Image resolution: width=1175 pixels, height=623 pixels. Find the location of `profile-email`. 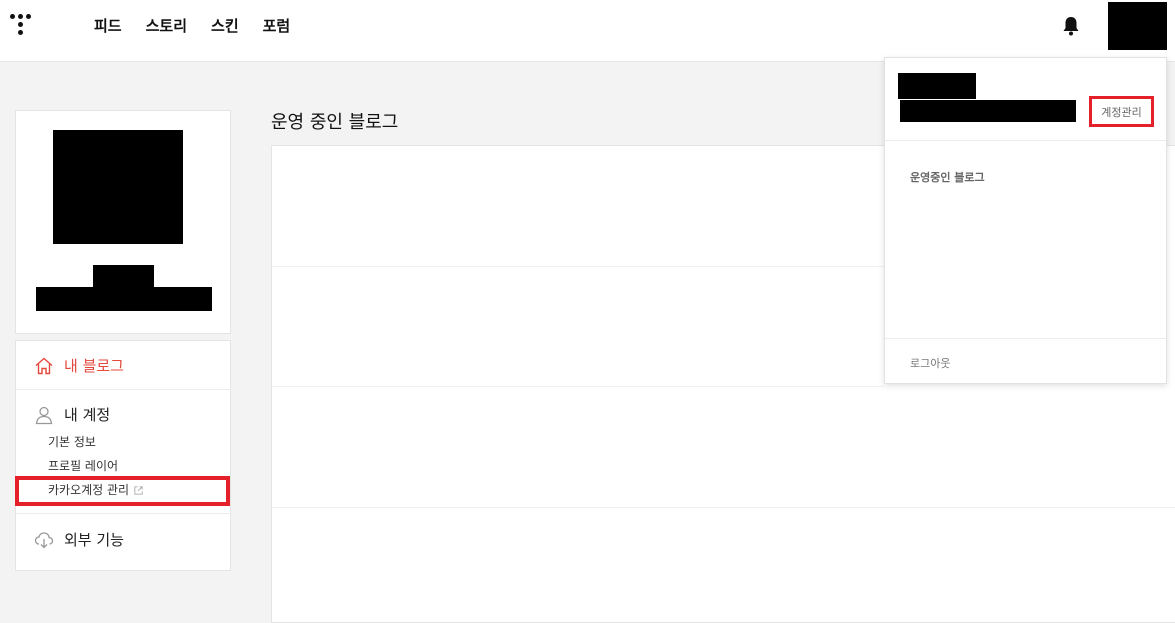

profile-email is located at coordinates (124, 299).